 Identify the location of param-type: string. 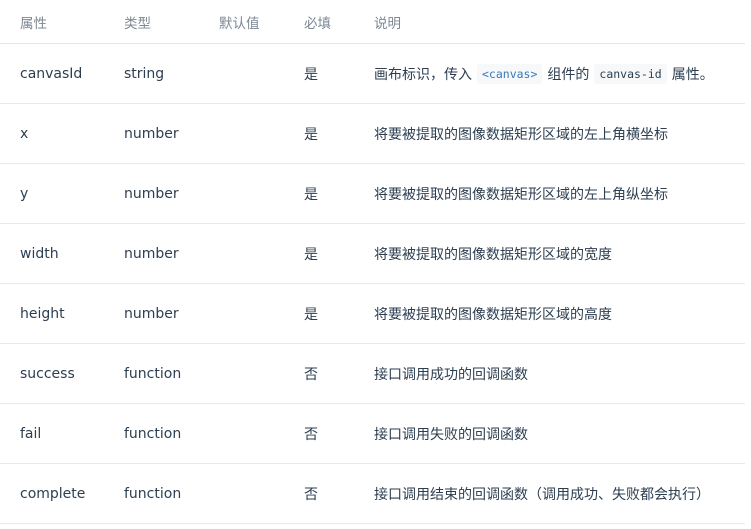
(144, 73).